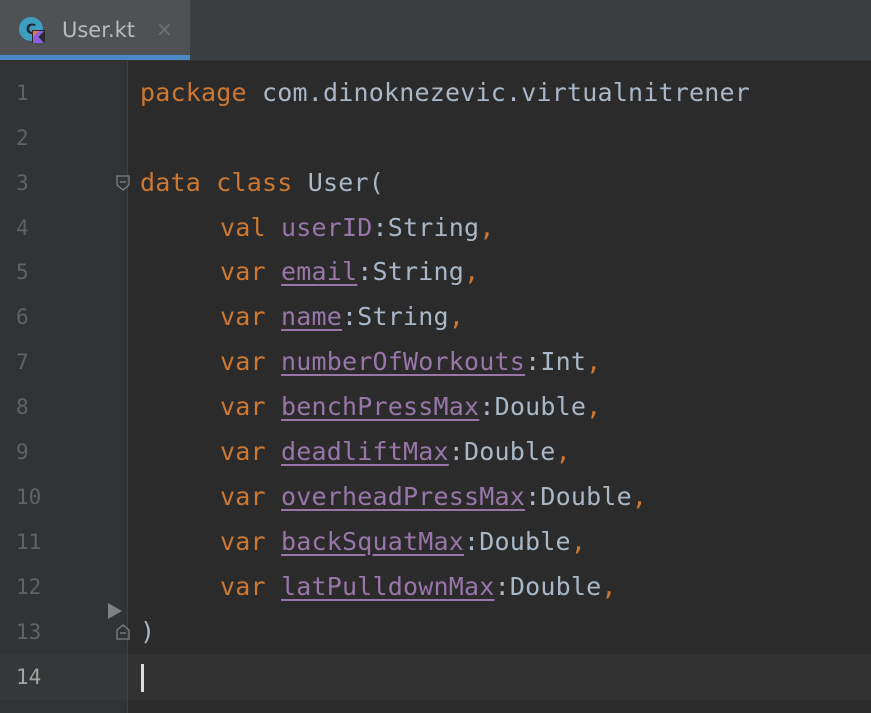 The image size is (871, 713). What do you see at coordinates (498, 92) in the screenshot?
I see `package-name: com.dinoknezevic.virtualnitrener` at bounding box center [498, 92].